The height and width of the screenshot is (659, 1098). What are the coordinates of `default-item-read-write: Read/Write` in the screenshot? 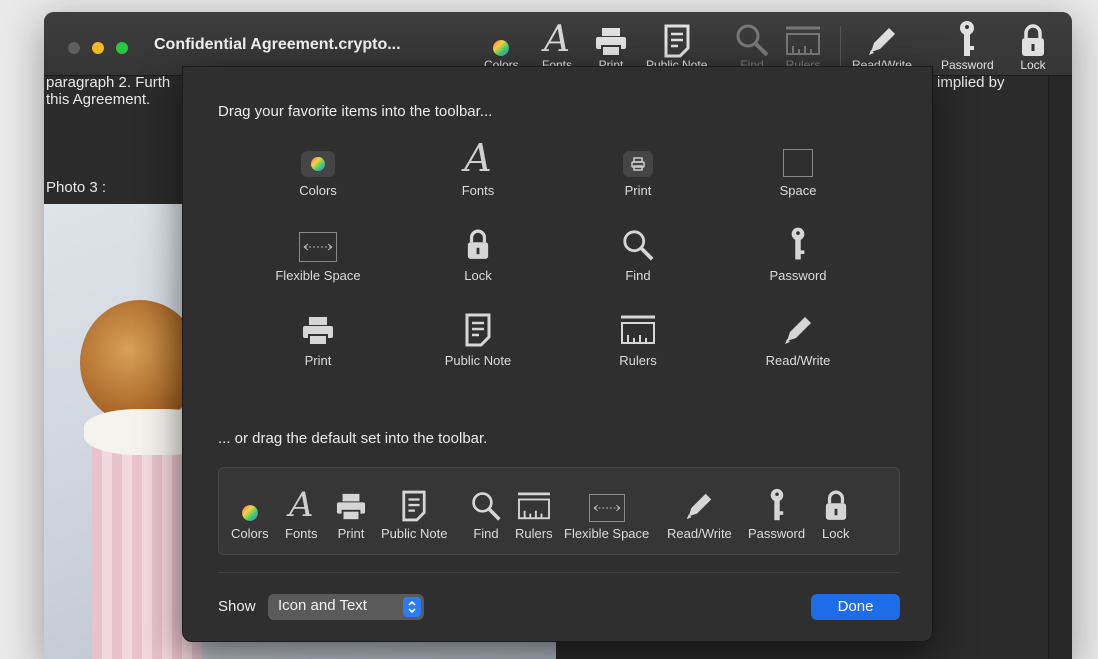 It's located at (699, 512).